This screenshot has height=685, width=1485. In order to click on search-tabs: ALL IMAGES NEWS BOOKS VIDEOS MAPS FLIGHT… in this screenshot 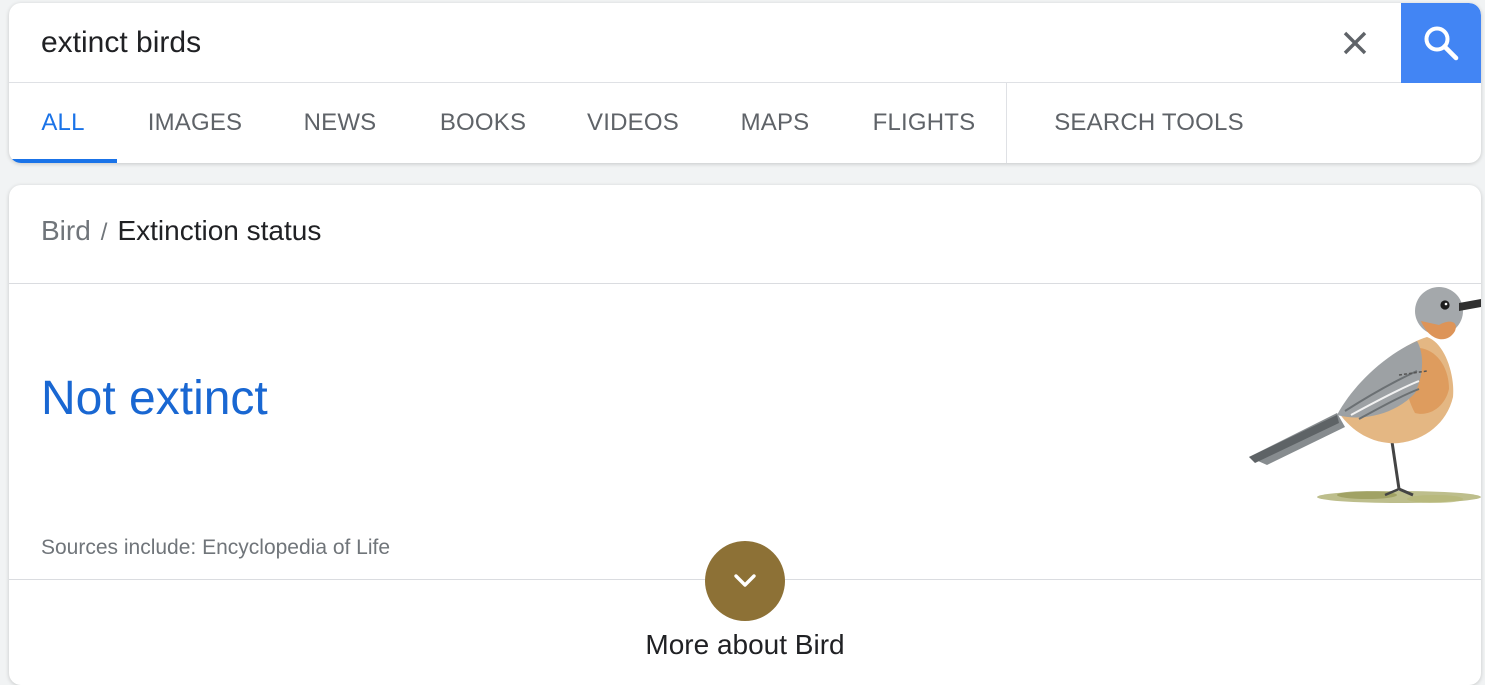, I will do `click(745, 123)`.